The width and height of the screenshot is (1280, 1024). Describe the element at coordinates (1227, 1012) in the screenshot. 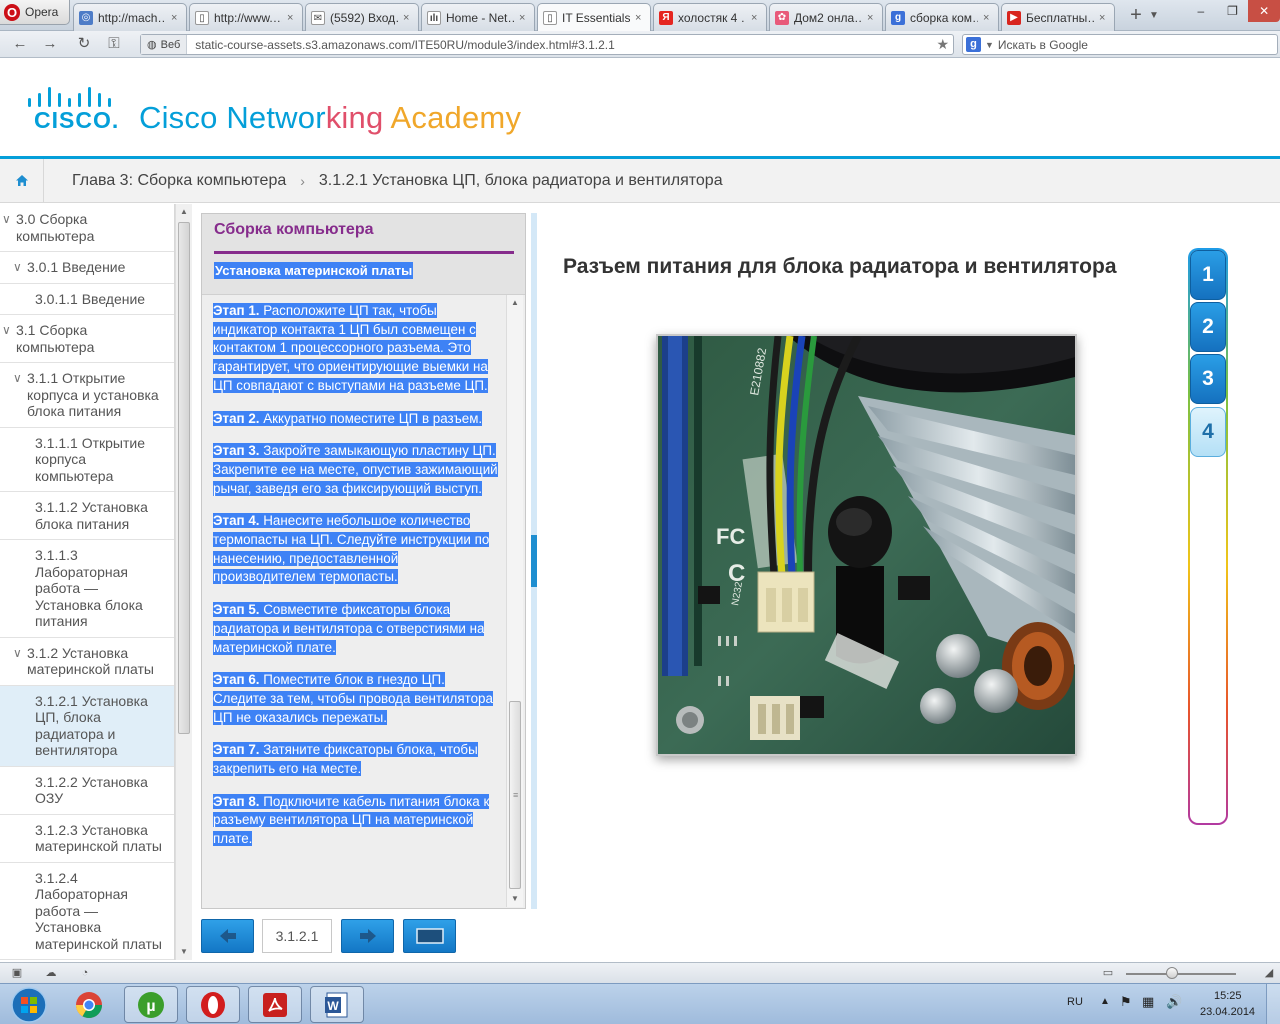

I see `clock-date: 23.04.2014` at that location.